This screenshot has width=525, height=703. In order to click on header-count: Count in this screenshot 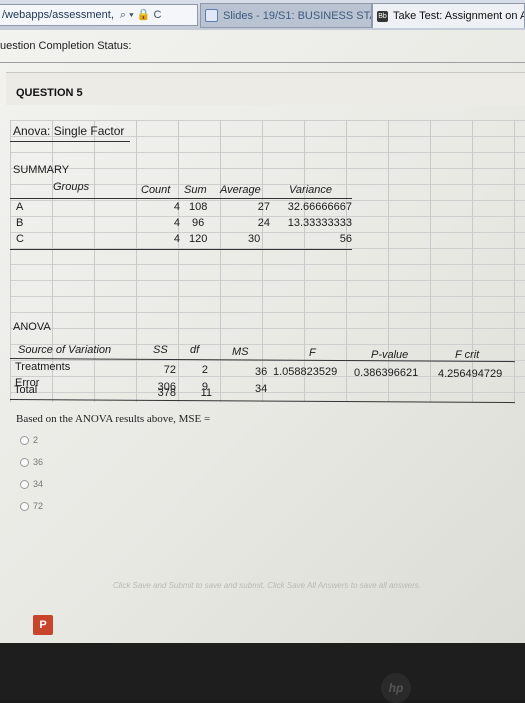, I will do `click(156, 190)`.